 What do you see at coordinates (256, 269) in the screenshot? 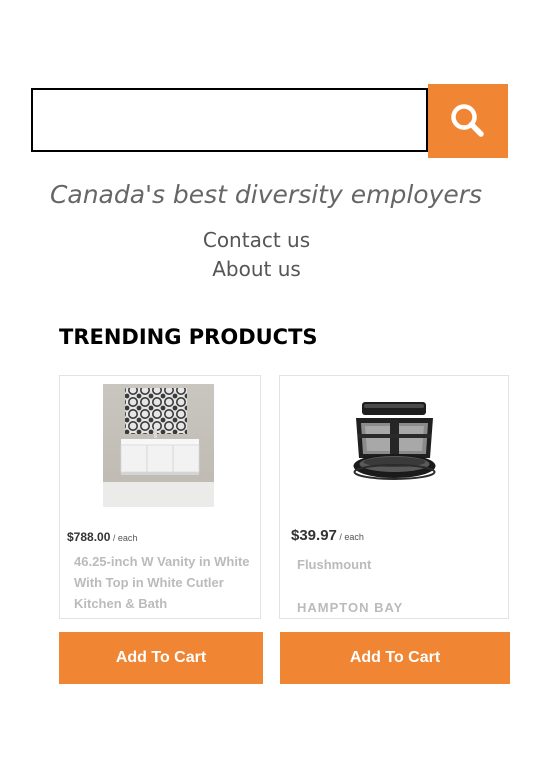
I see `about-us-link: About us` at bounding box center [256, 269].